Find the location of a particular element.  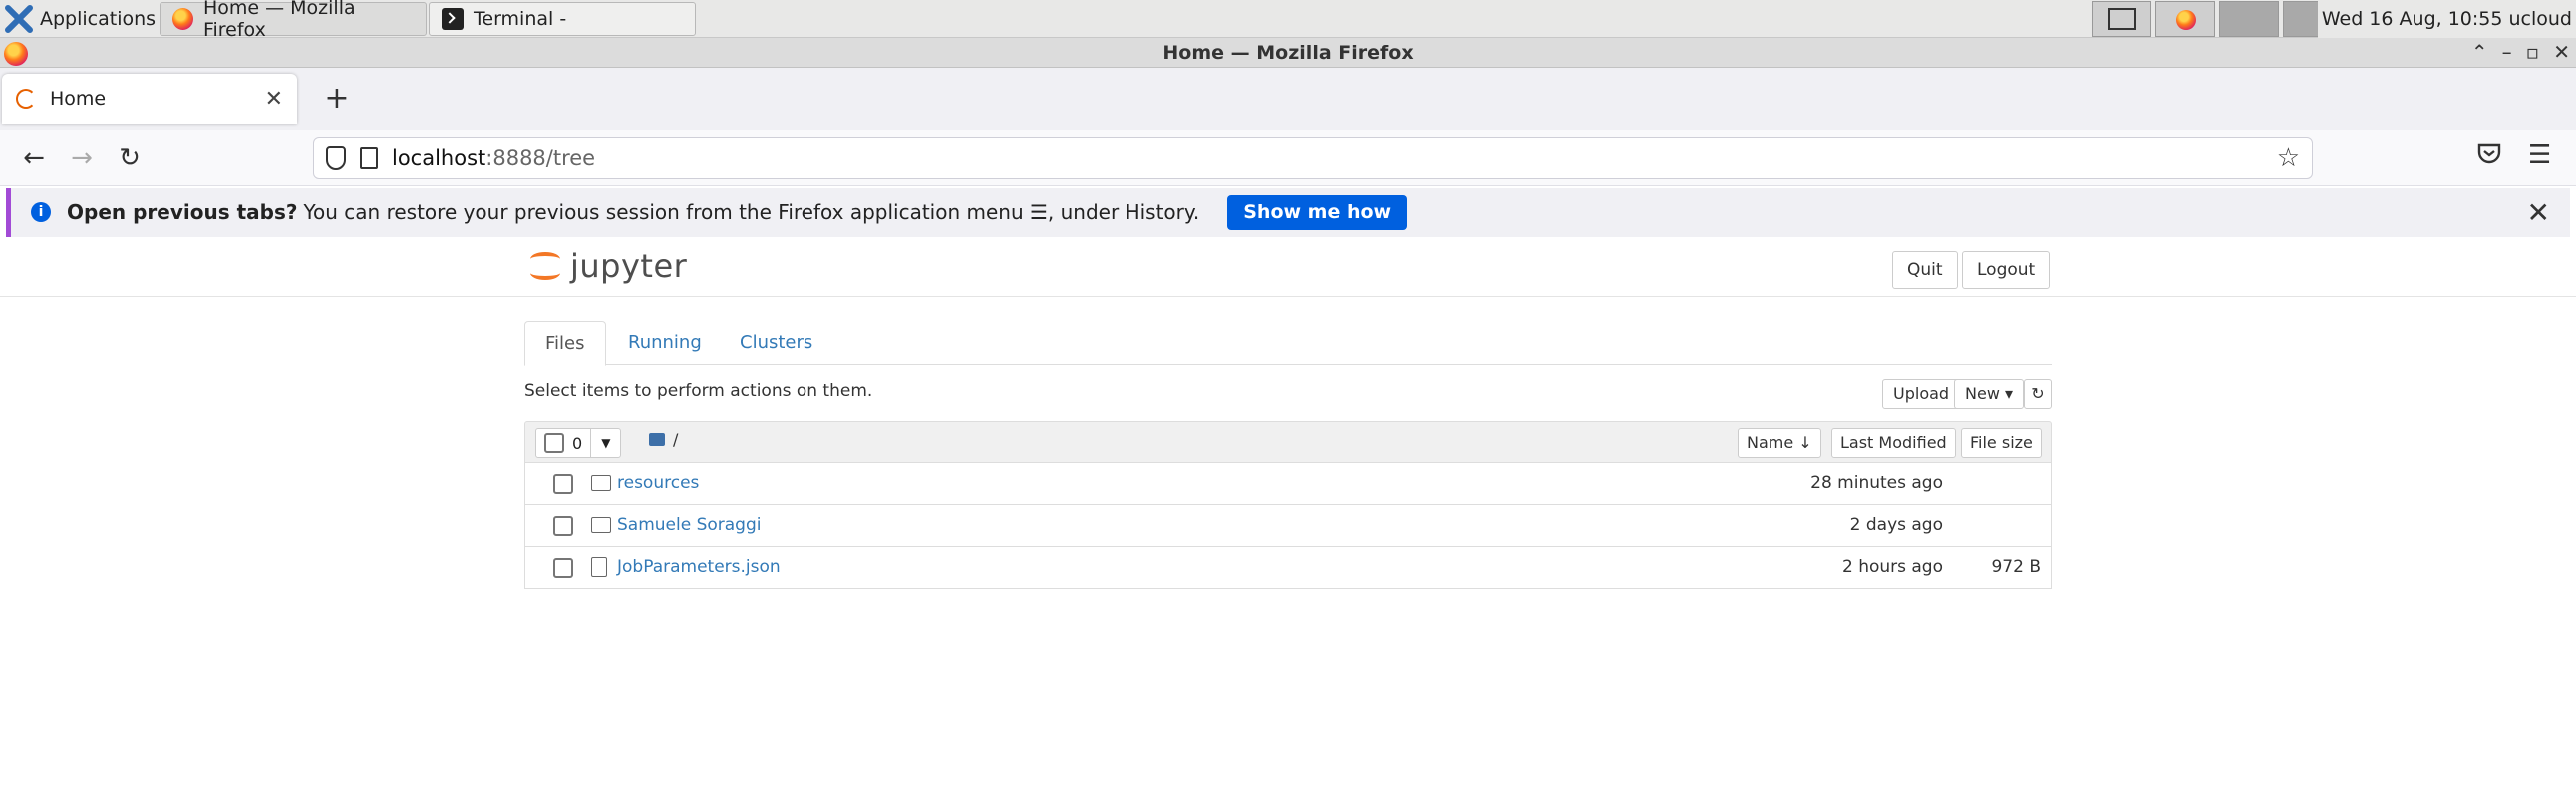

jupyter-logo: jupyter is located at coordinates (607, 266).